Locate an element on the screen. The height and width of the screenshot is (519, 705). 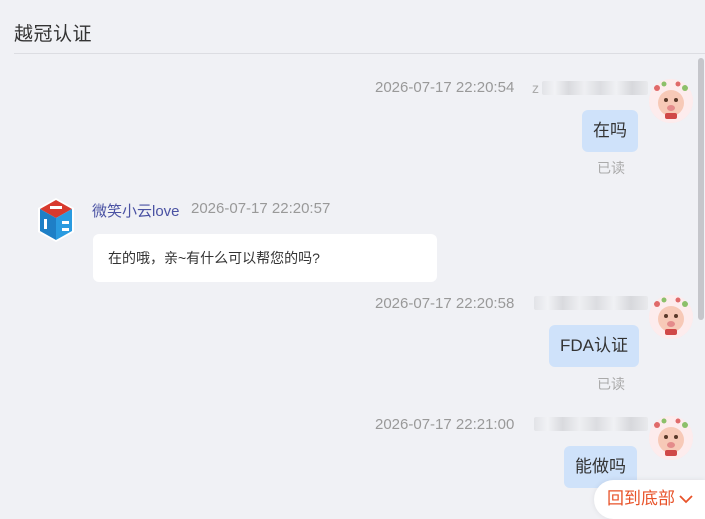
back-to-bottom-button: 回到底部 is located at coordinates (649, 499).